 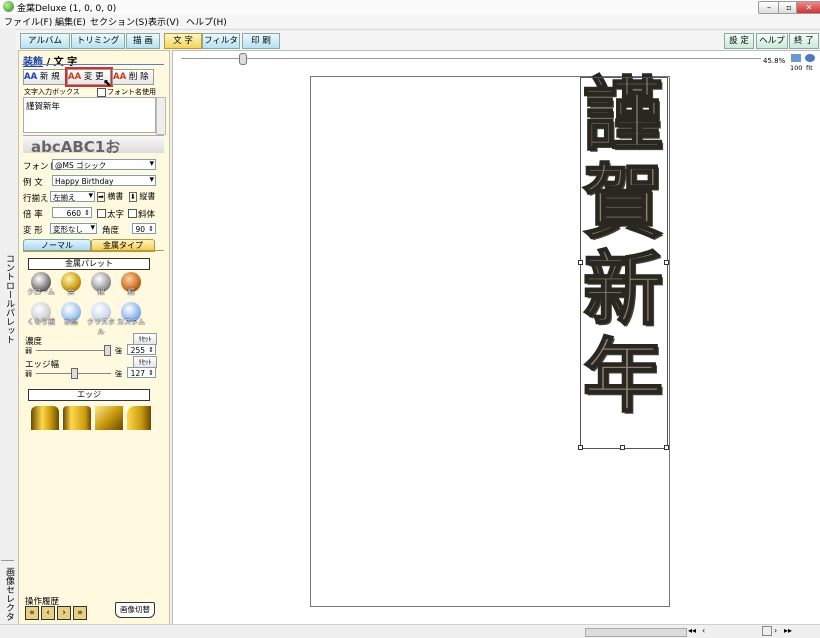 What do you see at coordinates (41, 322) in the screenshot?
I see `swatch-matte-silver-label: くもり銀` at bounding box center [41, 322].